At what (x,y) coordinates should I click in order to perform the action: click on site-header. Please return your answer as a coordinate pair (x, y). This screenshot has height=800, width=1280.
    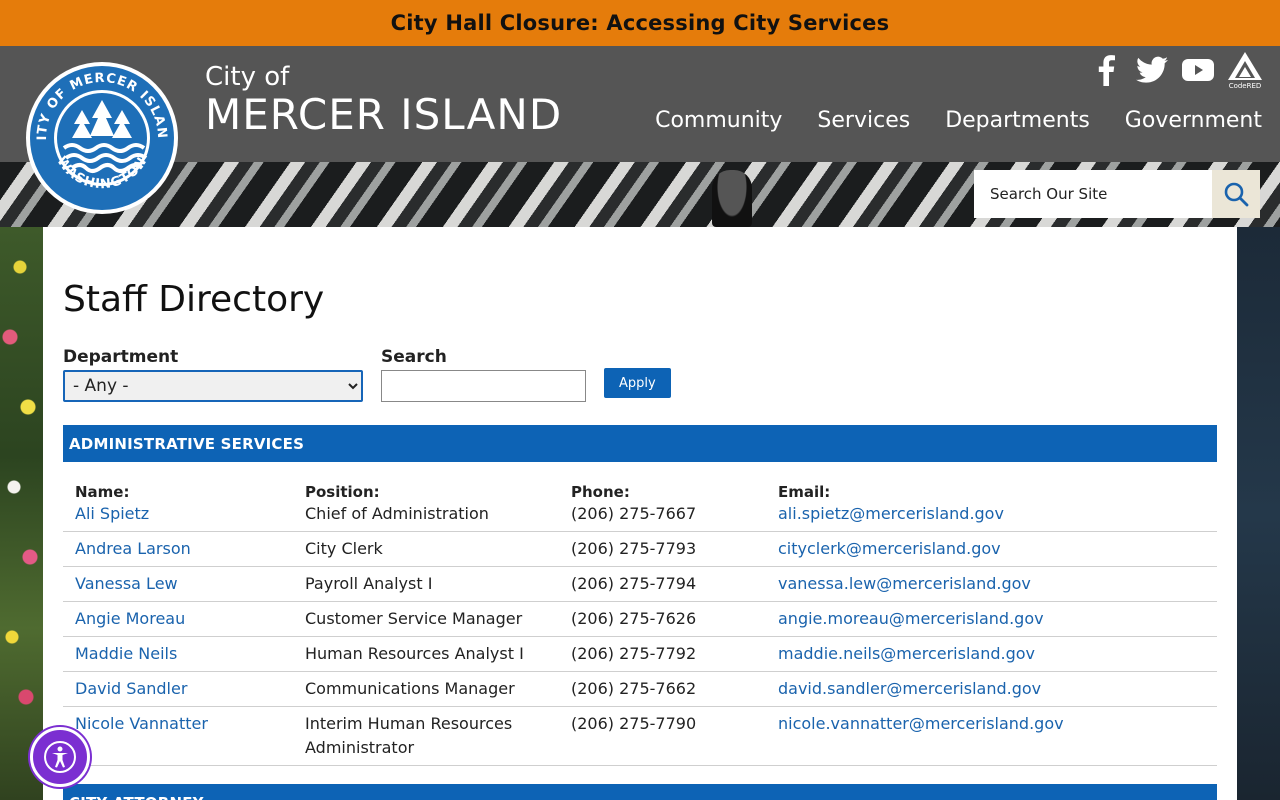
    Looking at the image, I should click on (640, 104).